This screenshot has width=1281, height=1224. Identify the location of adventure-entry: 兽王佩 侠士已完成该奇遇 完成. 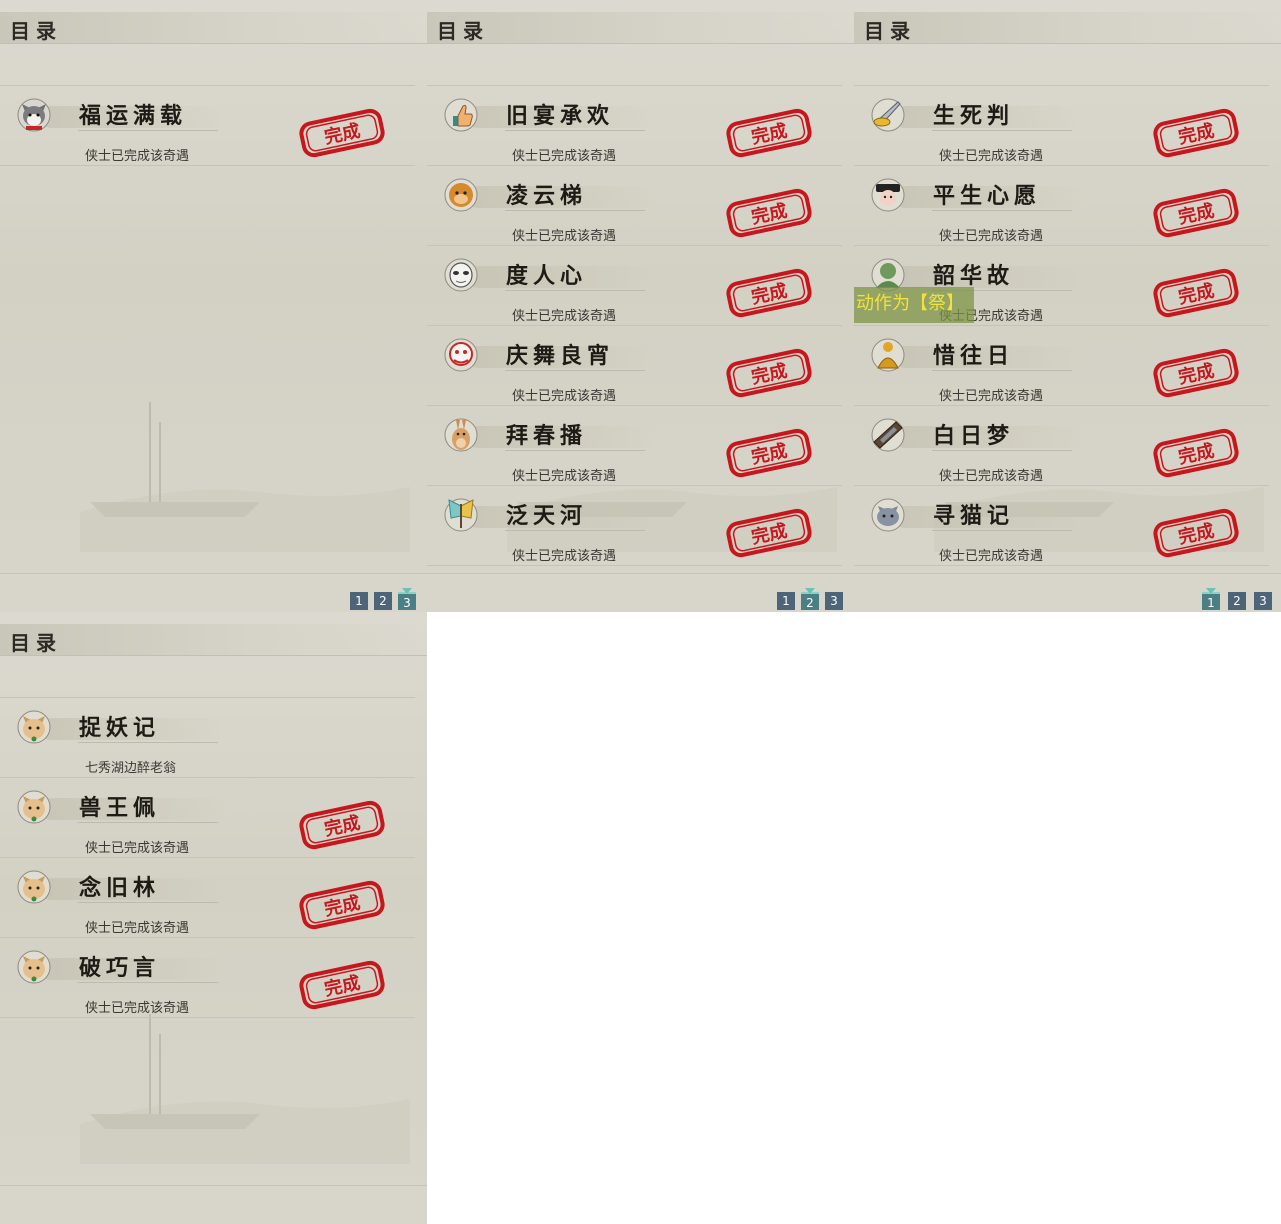
(207, 818).